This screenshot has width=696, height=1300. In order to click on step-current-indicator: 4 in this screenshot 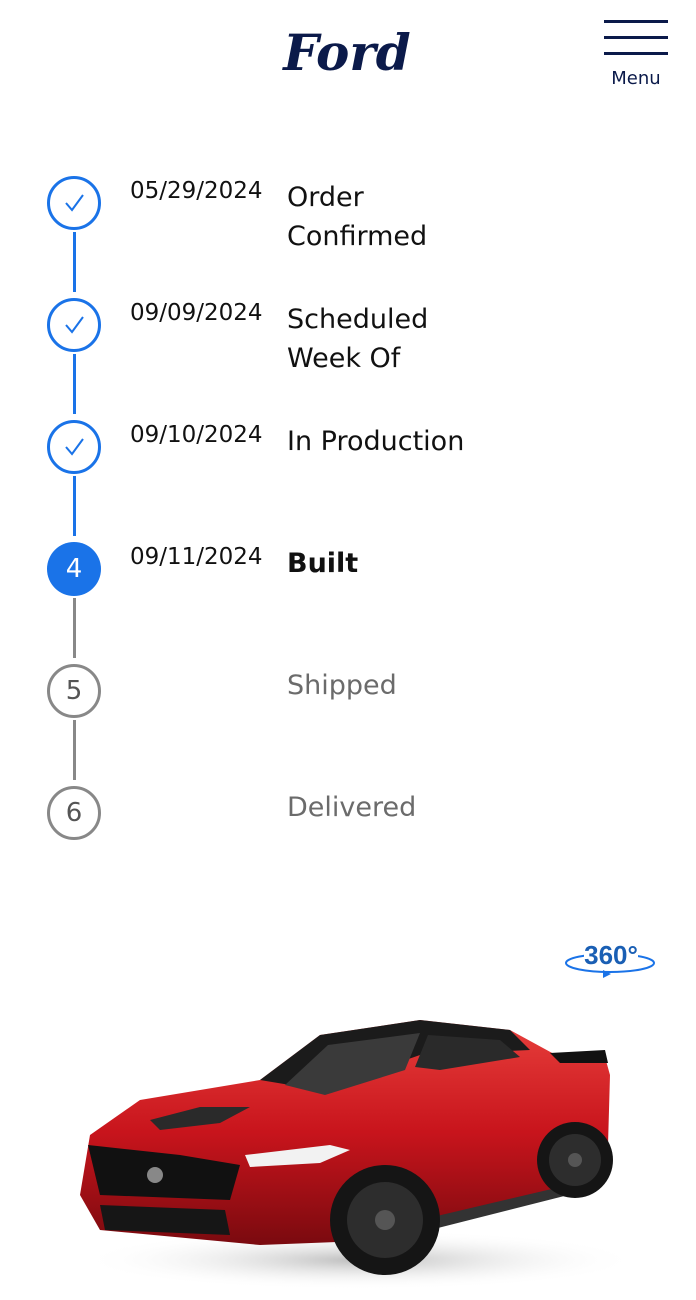, I will do `click(74, 569)`.